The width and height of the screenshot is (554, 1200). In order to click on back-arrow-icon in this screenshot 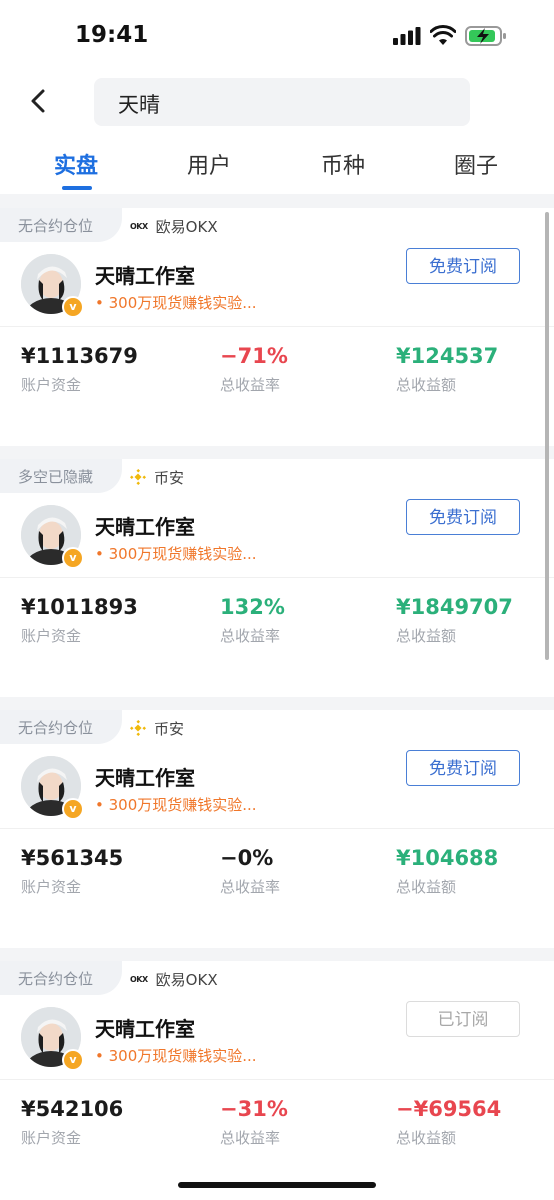, I will do `click(38, 101)`.